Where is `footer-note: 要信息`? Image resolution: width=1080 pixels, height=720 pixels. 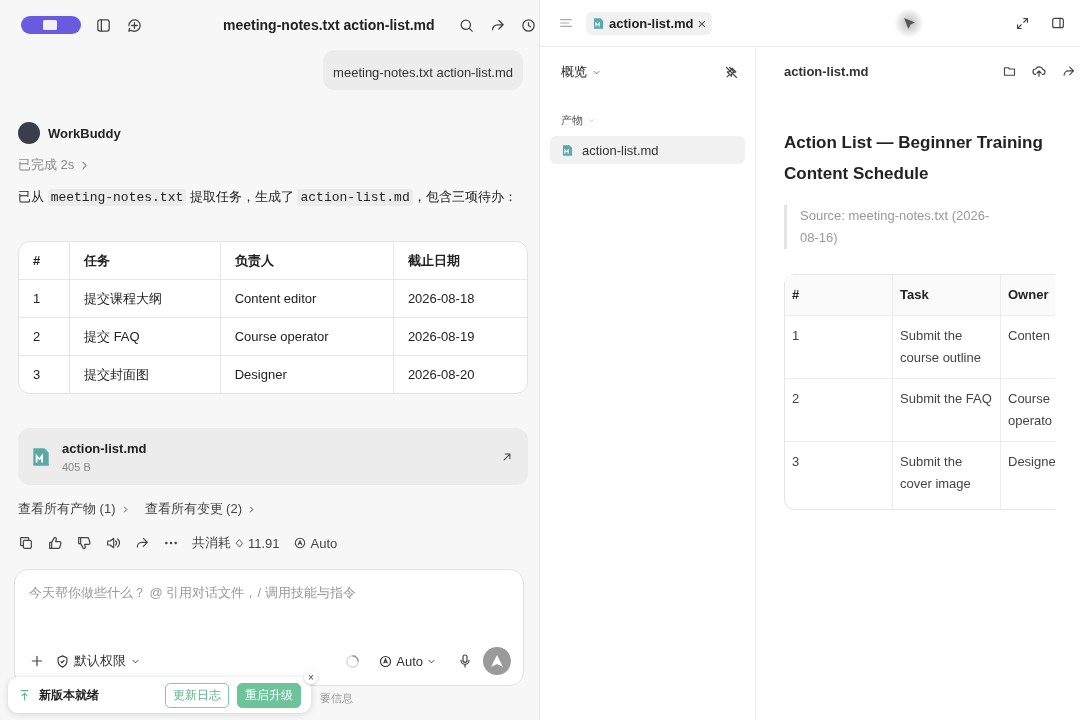 footer-note: 要信息 is located at coordinates (337, 698).